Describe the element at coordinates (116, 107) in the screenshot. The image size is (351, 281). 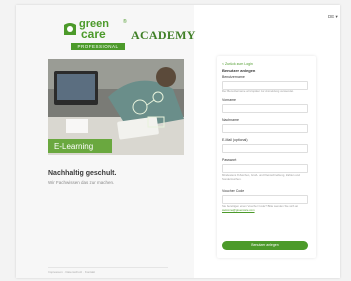
I see `hero-image: E-Learning` at that location.